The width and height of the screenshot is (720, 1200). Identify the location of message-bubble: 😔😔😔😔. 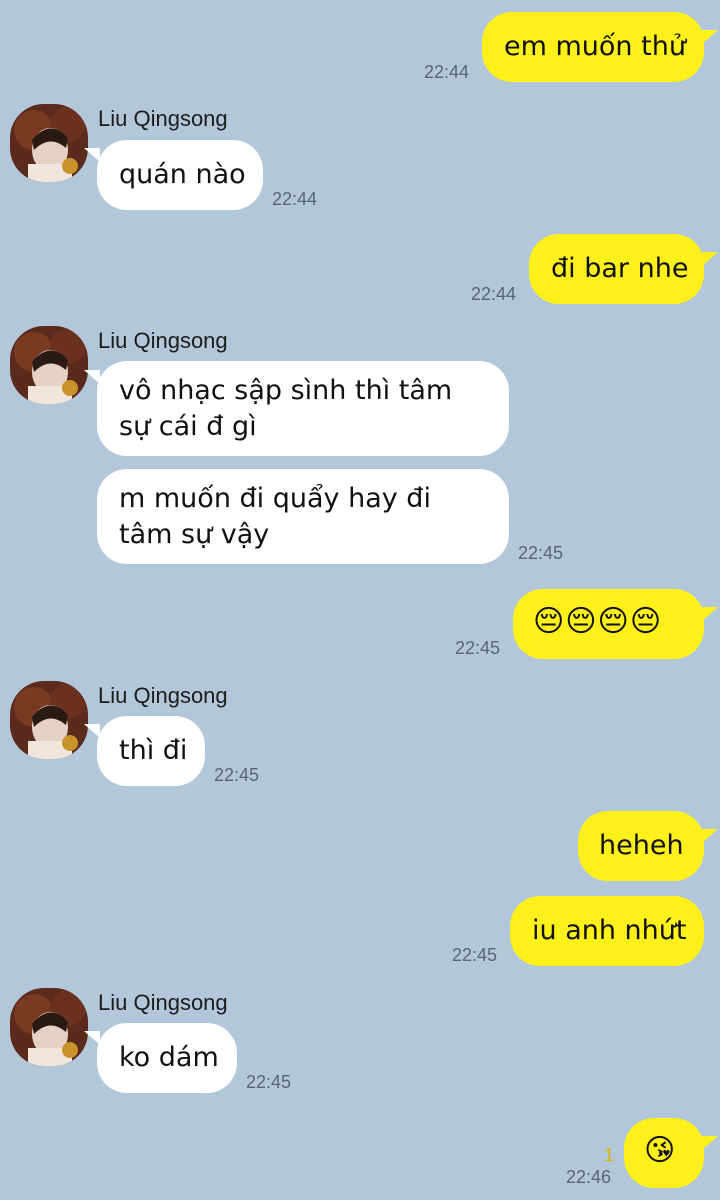
(608, 624).